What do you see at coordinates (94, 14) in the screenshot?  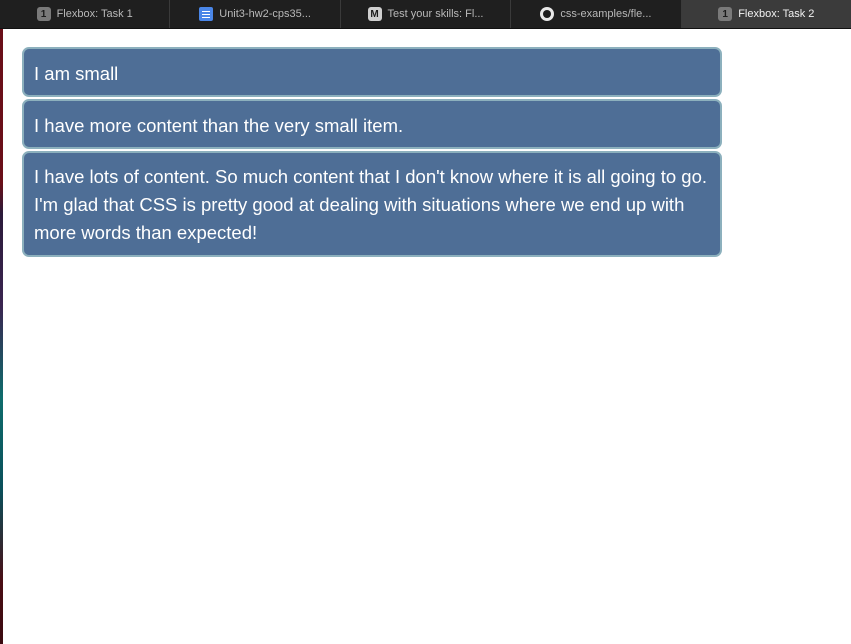 I see `tab-label: Flexbox: Task 1` at bounding box center [94, 14].